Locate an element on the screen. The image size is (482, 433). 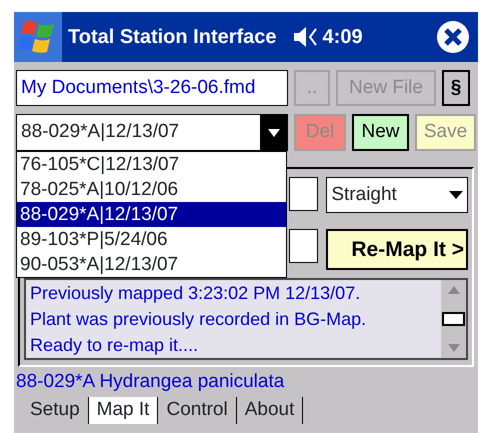
window-title: Total Station Interface is located at coordinates (172, 37).